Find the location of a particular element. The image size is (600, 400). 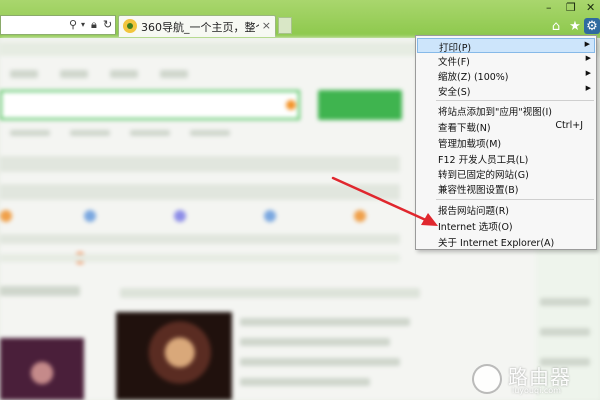

watermark: 路由器 luyouqi.com is located at coordinates (536, 380).